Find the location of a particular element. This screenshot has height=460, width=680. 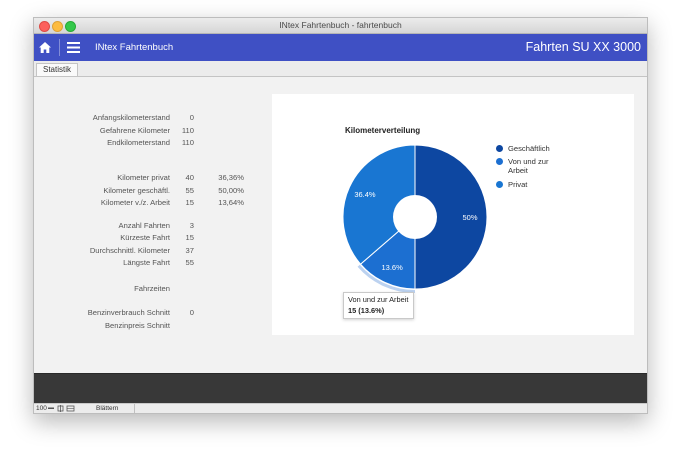

stat-label: Endkilometerstand is located at coordinates (138, 142).